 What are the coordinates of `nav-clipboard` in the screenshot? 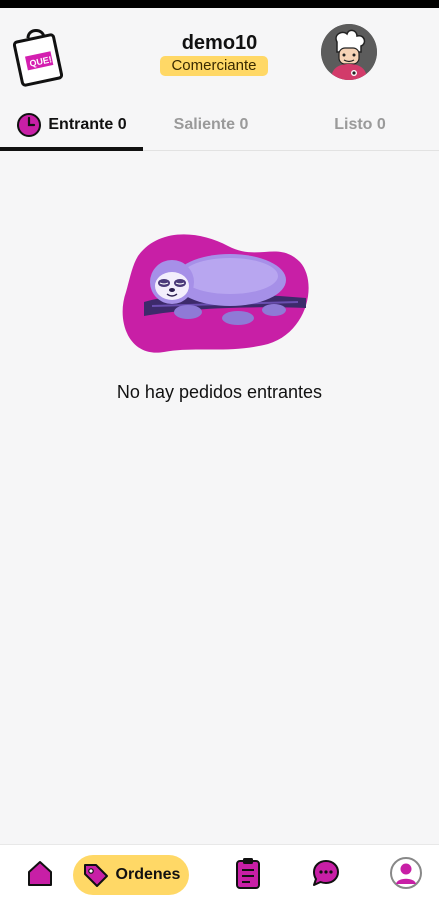 It's located at (248, 873).